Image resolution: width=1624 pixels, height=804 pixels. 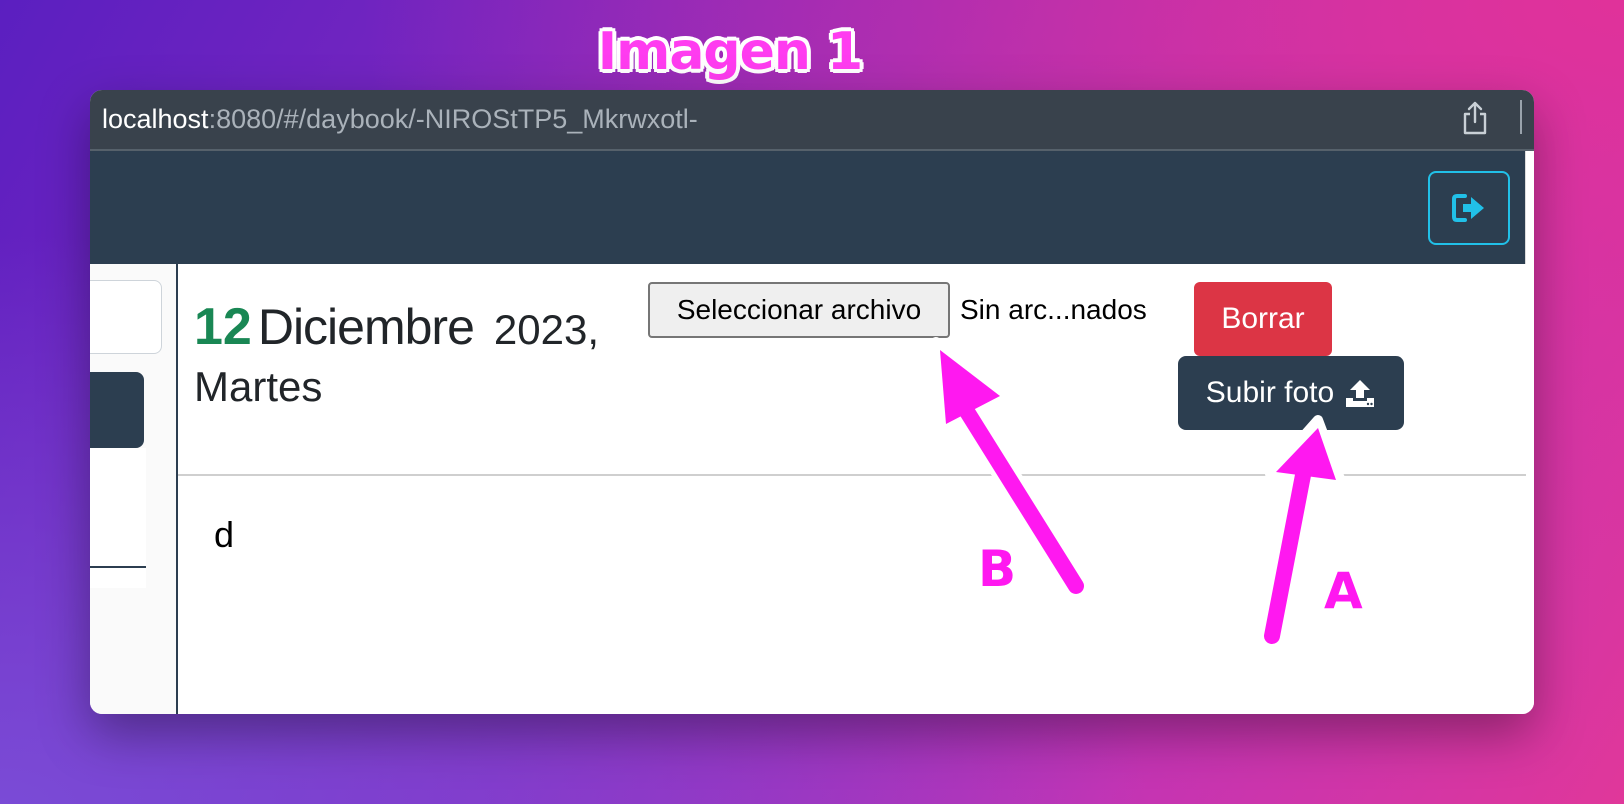 What do you see at coordinates (852, 475) in the screenshot?
I see `entry-header-divider` at bounding box center [852, 475].